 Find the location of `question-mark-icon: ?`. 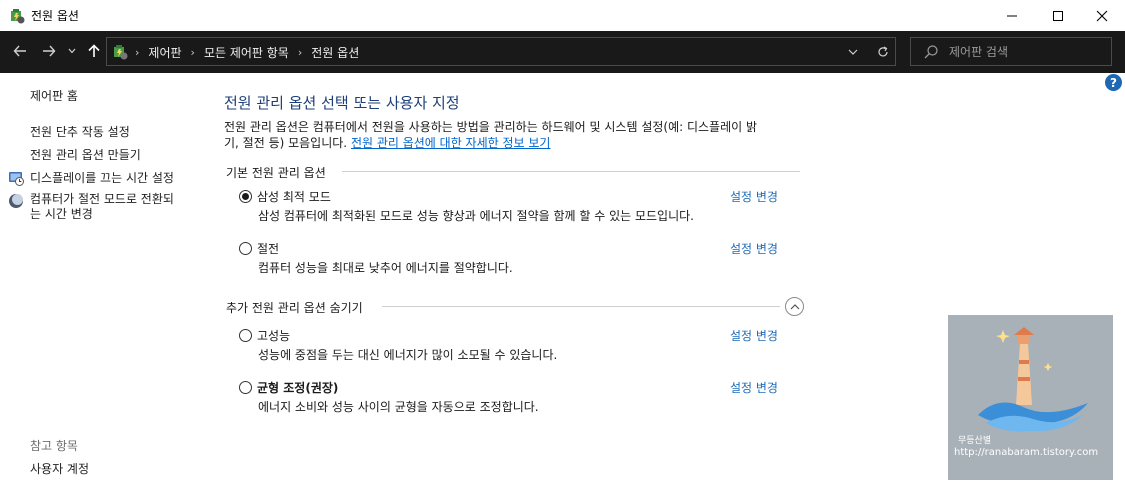

question-mark-icon: ? is located at coordinates (1113, 82).